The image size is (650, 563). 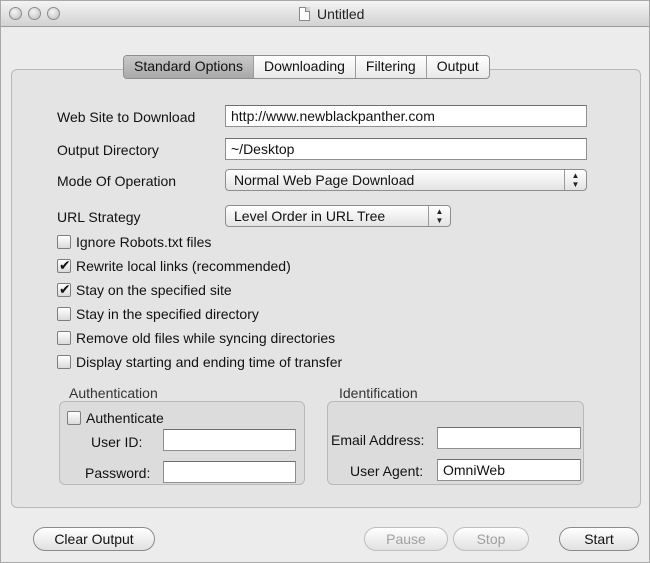 I want to click on close-window-button, so click(x=15, y=13).